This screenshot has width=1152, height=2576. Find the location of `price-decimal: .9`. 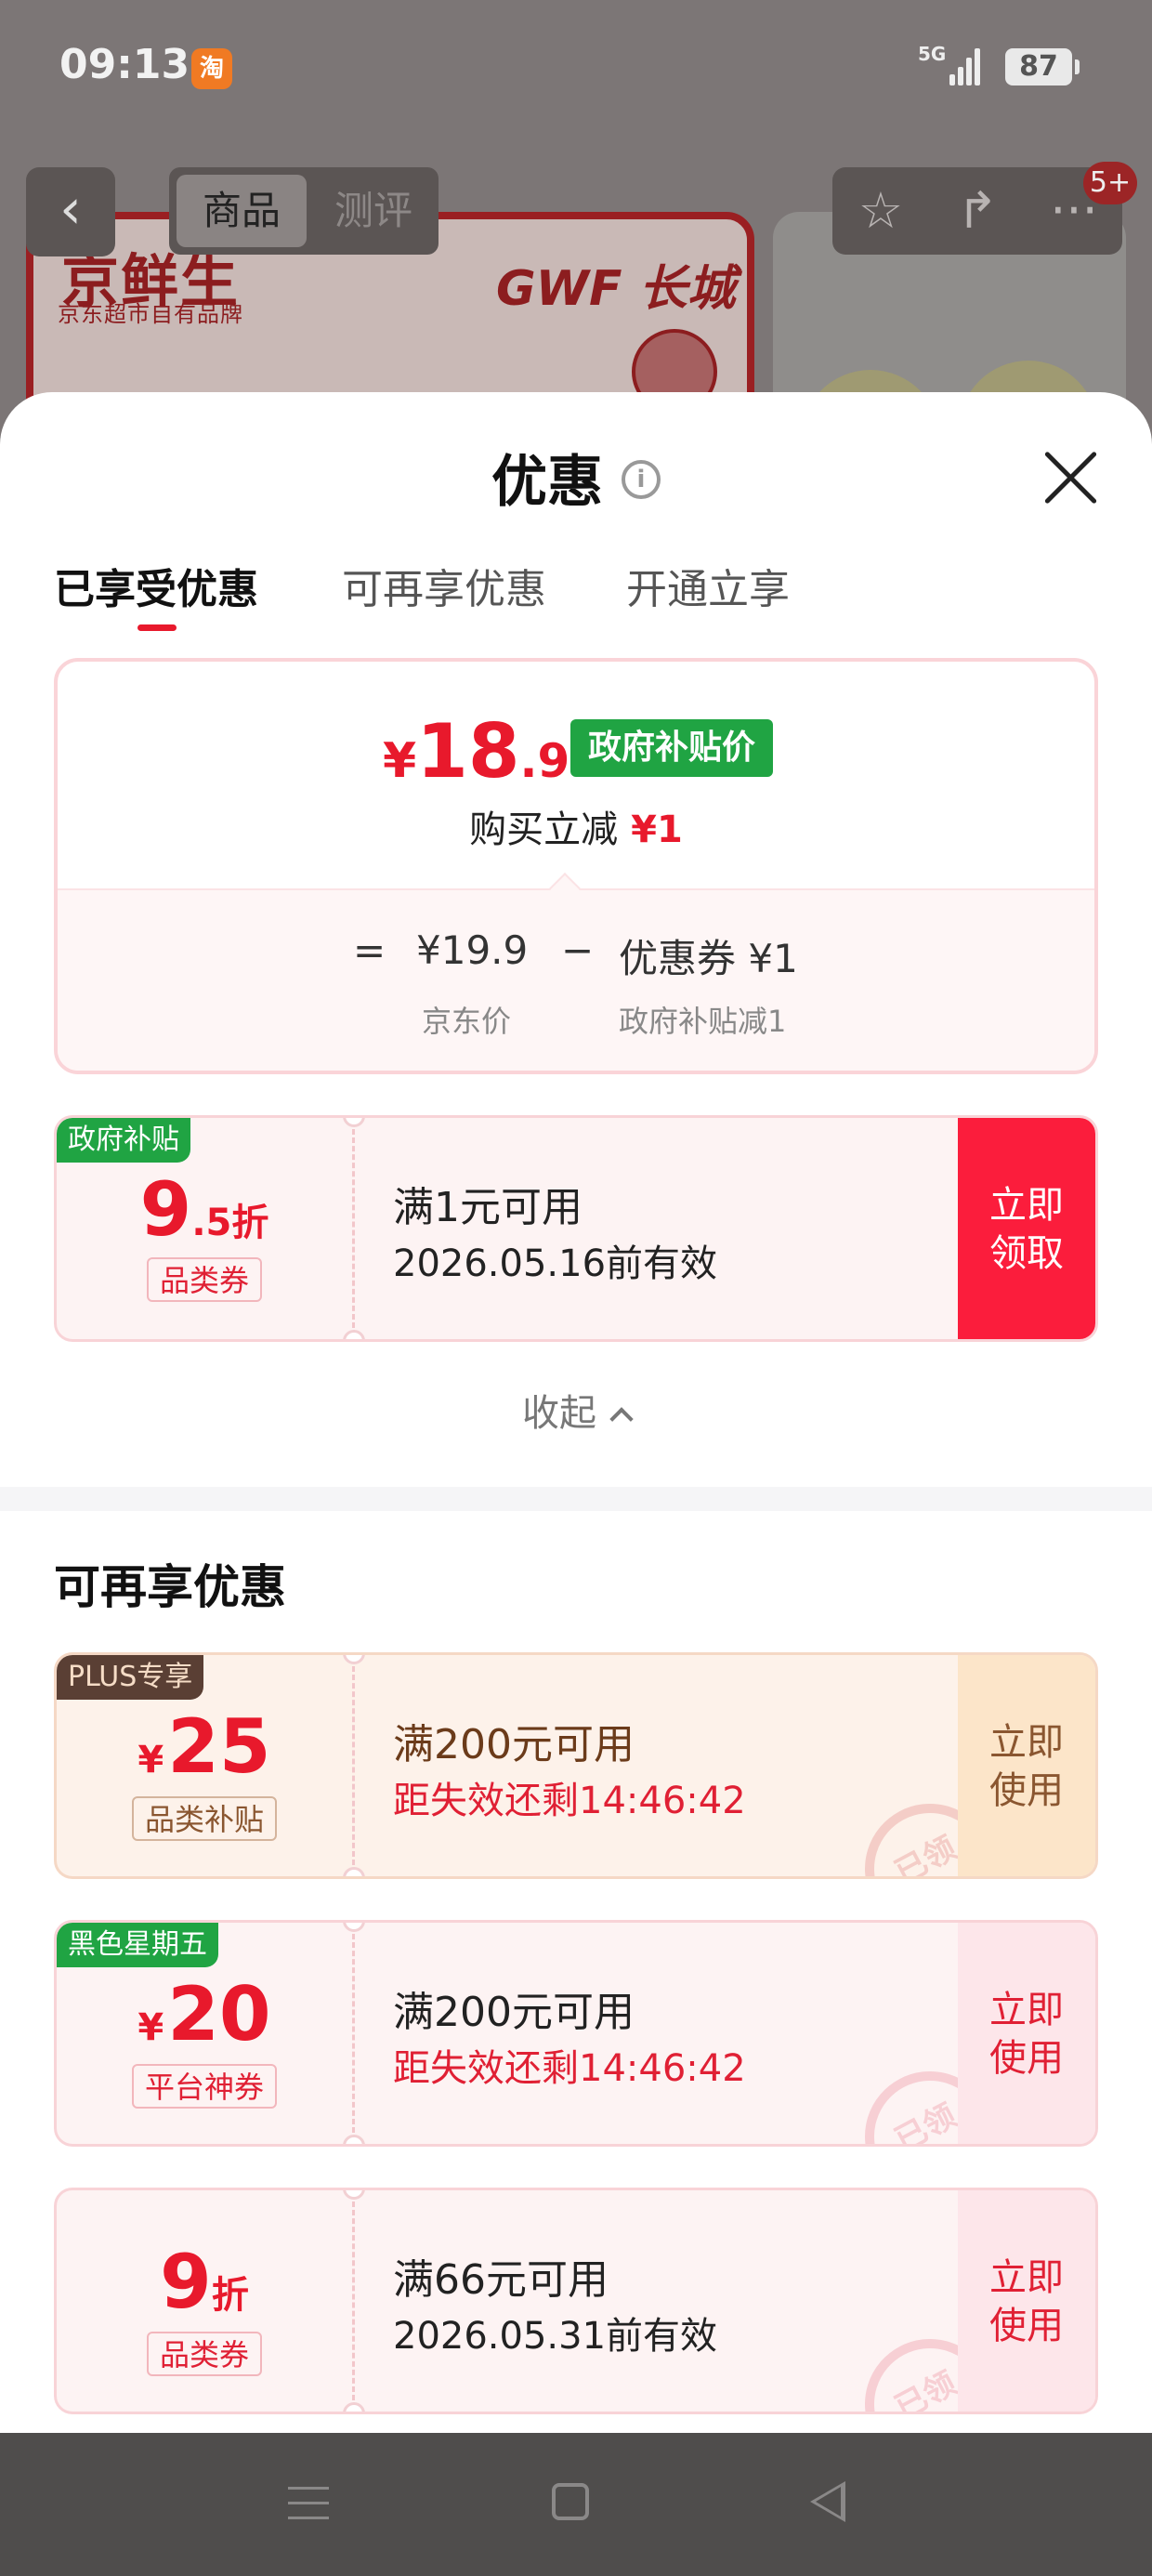

price-decimal: .9 is located at coordinates (544, 761).